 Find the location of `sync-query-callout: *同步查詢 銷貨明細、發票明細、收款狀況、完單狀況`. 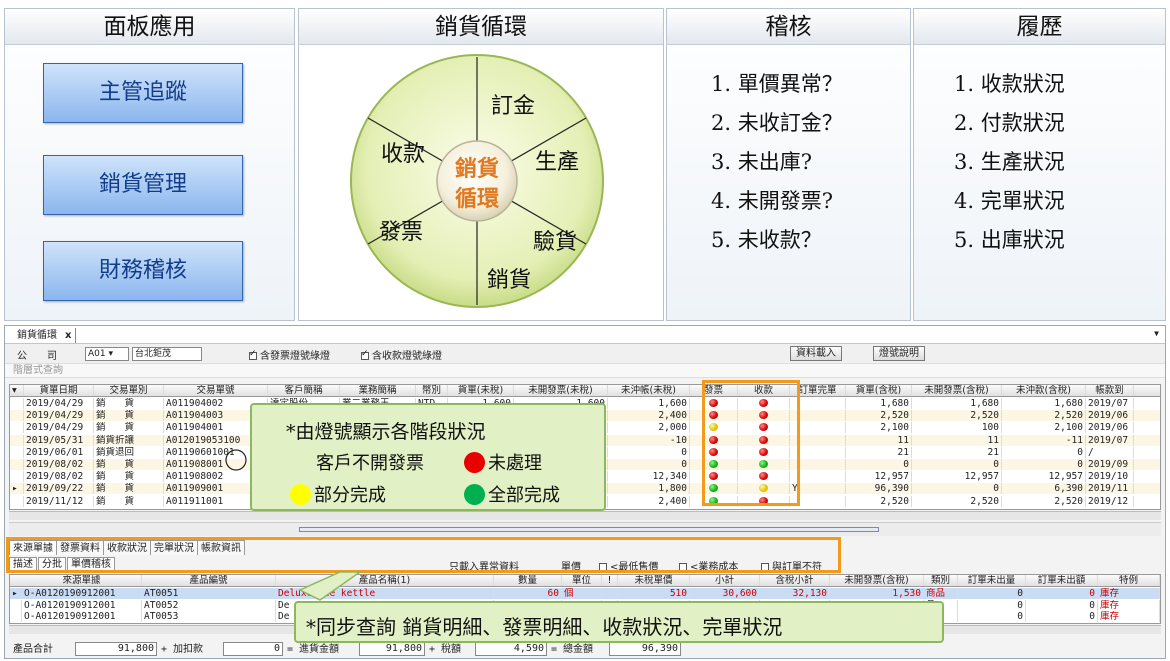

sync-query-callout: *同步查詢 銷貨明細、發票明細、收款狀況、完單狀況 is located at coordinates (619, 622).